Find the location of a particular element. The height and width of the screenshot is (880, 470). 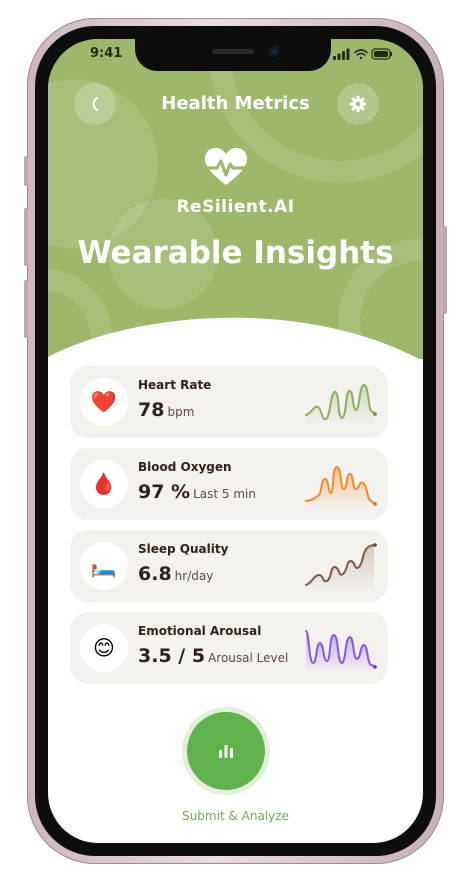

power-button is located at coordinates (445, 270).